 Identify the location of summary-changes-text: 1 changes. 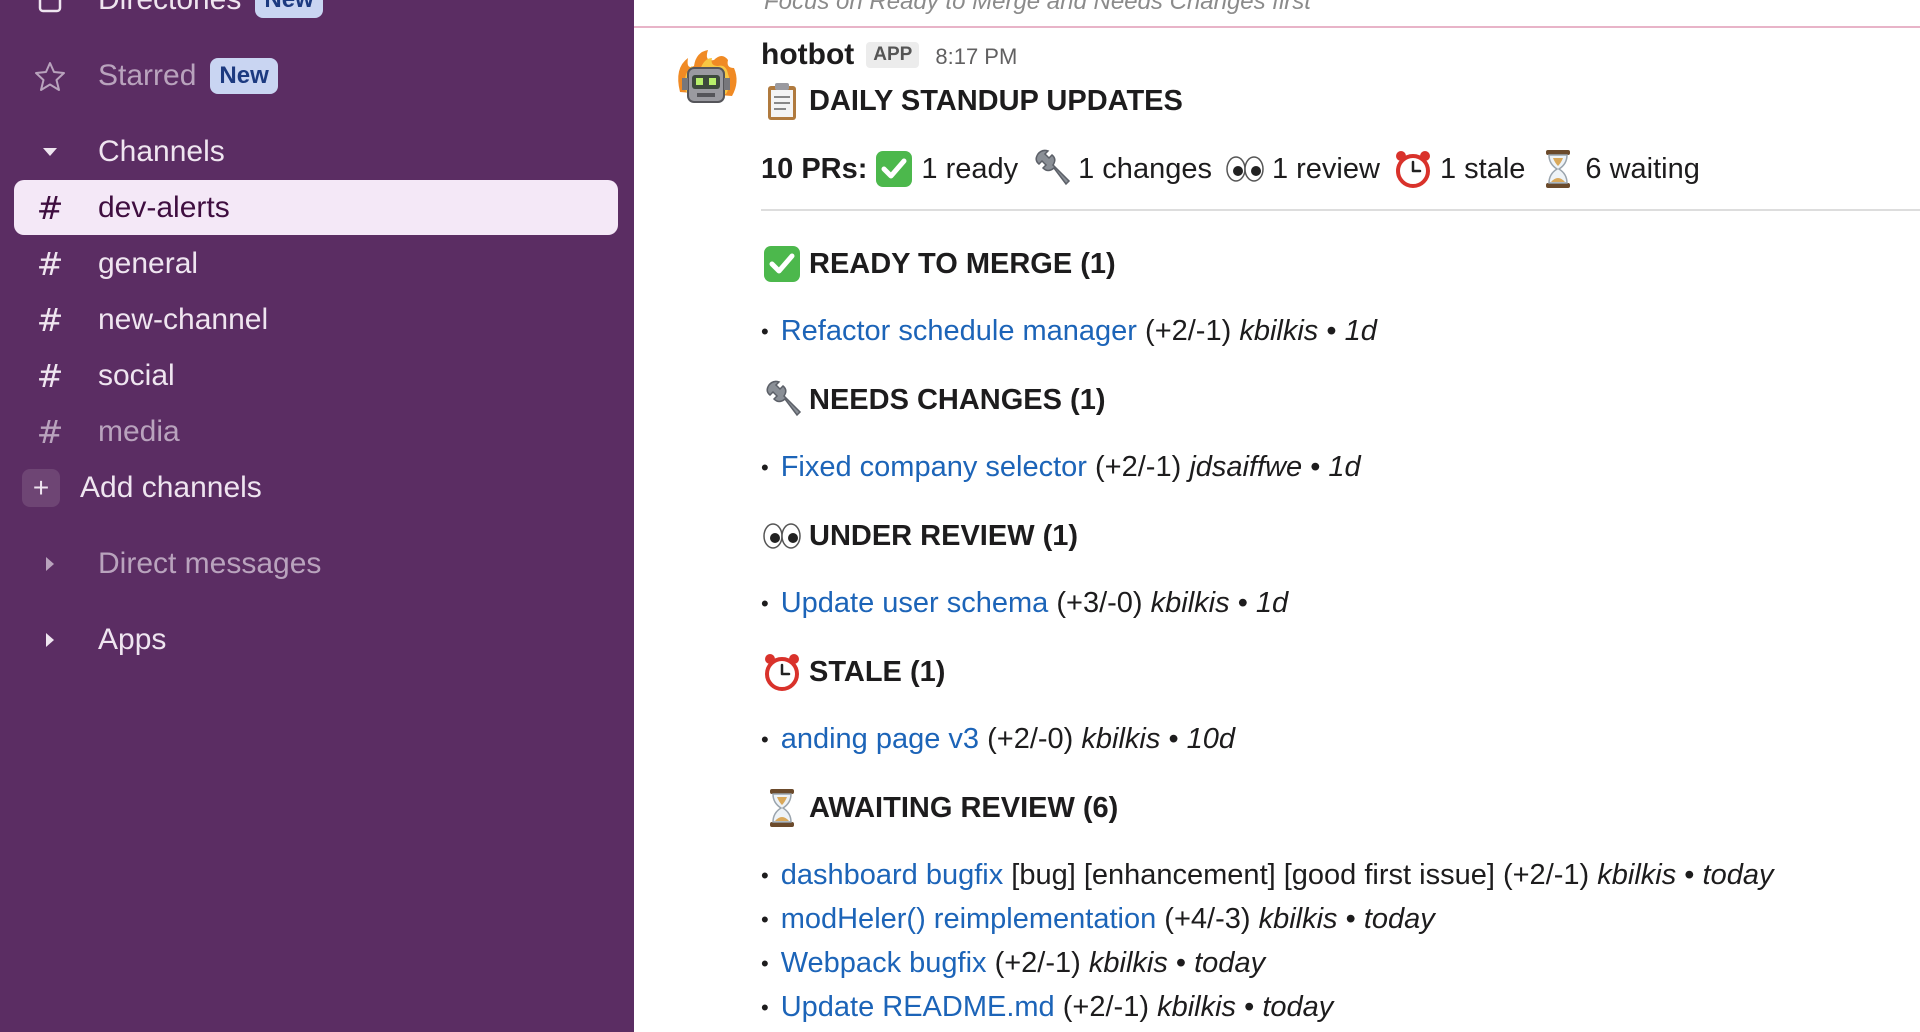
(1145, 168).